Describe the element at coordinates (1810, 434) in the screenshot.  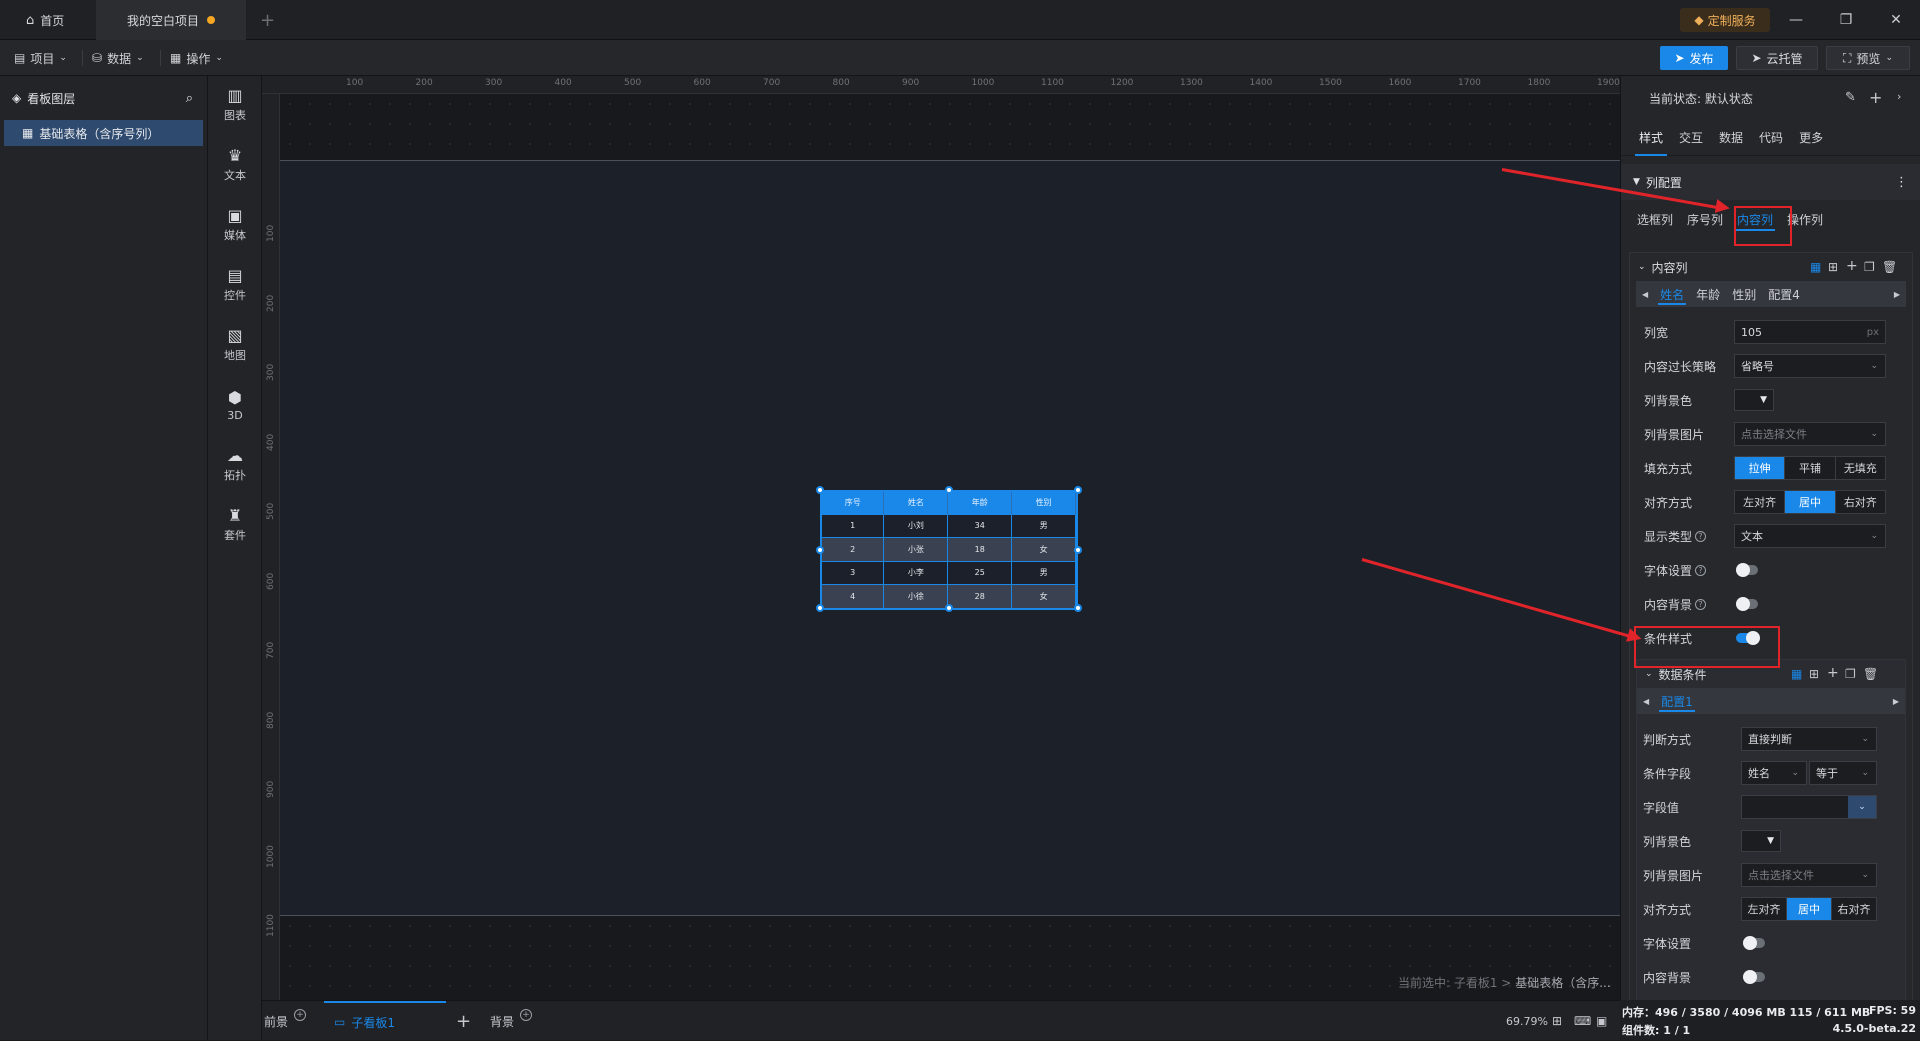
I see `bg-image-select: 点击选择文件 ⌄` at that location.